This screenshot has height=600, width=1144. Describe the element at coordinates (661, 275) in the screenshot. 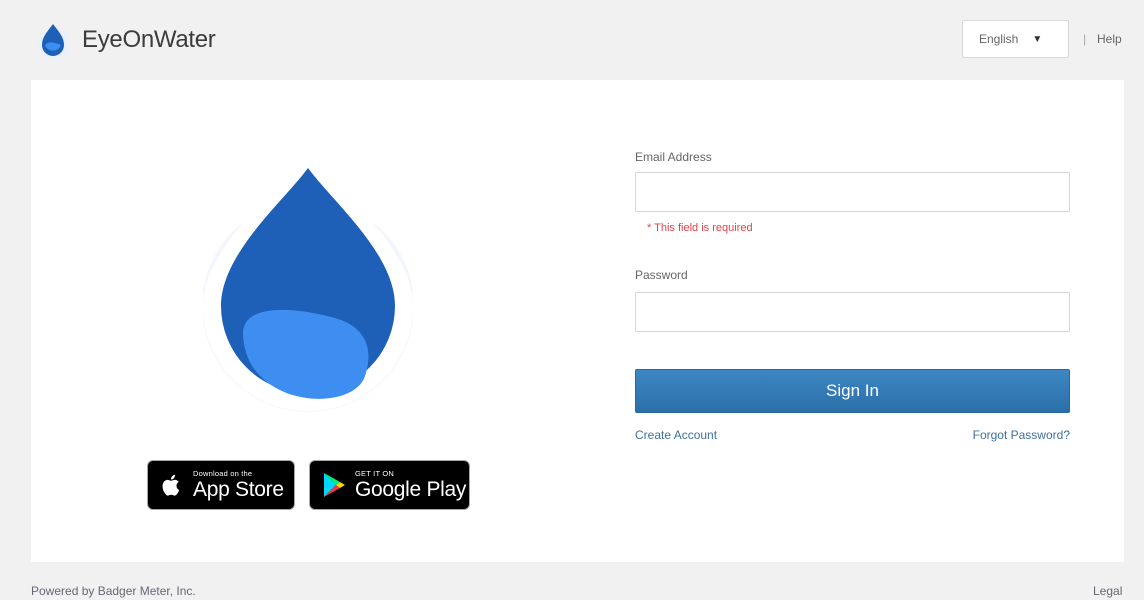

I see `password-label: Password` at that location.